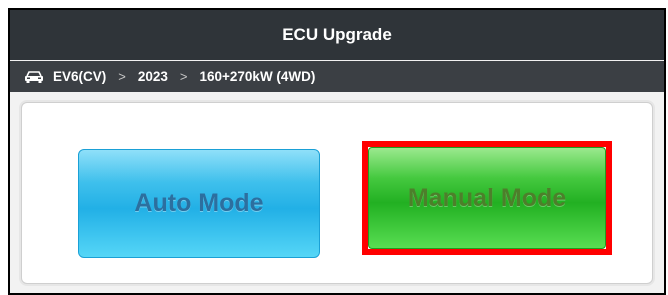 The image size is (668, 295). What do you see at coordinates (487, 198) in the screenshot?
I see `manual-mode-button: Manual Mode` at bounding box center [487, 198].